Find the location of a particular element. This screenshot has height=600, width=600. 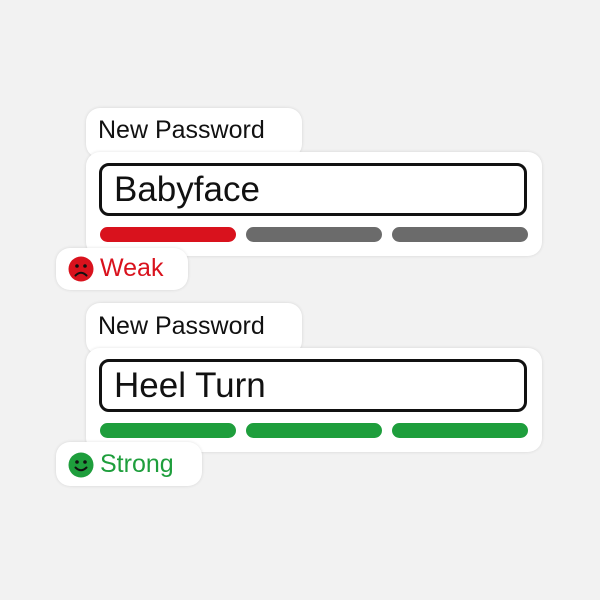

strength-status-text: Strong is located at coordinates (137, 464).